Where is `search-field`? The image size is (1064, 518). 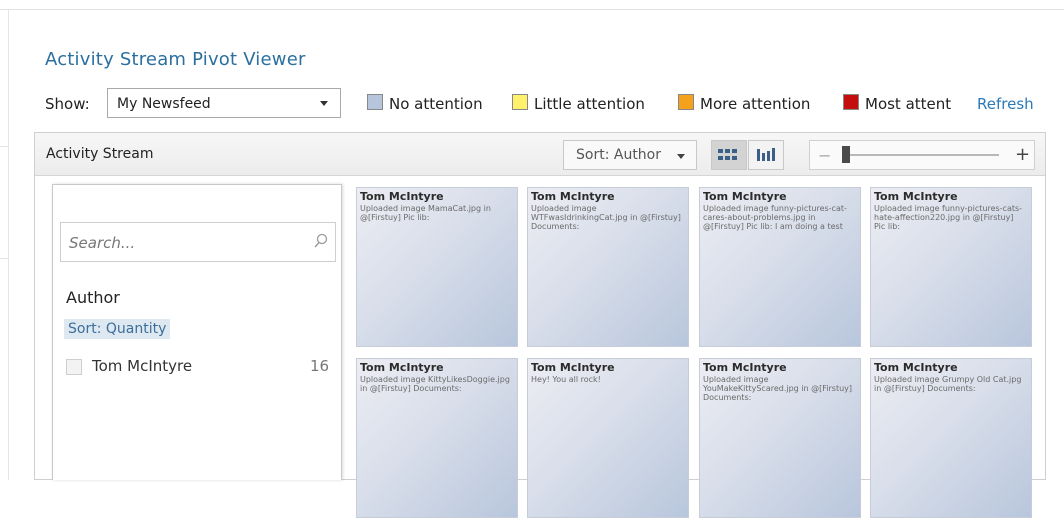
search-field is located at coordinates (198, 242).